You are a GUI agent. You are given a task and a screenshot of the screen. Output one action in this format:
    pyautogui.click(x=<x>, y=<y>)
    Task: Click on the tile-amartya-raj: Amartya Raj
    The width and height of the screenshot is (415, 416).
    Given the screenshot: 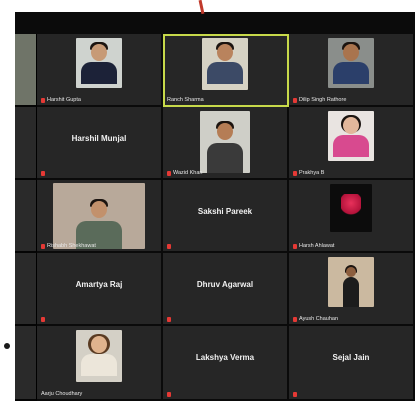 What is the action you would take?
    pyautogui.click(x=100, y=289)
    